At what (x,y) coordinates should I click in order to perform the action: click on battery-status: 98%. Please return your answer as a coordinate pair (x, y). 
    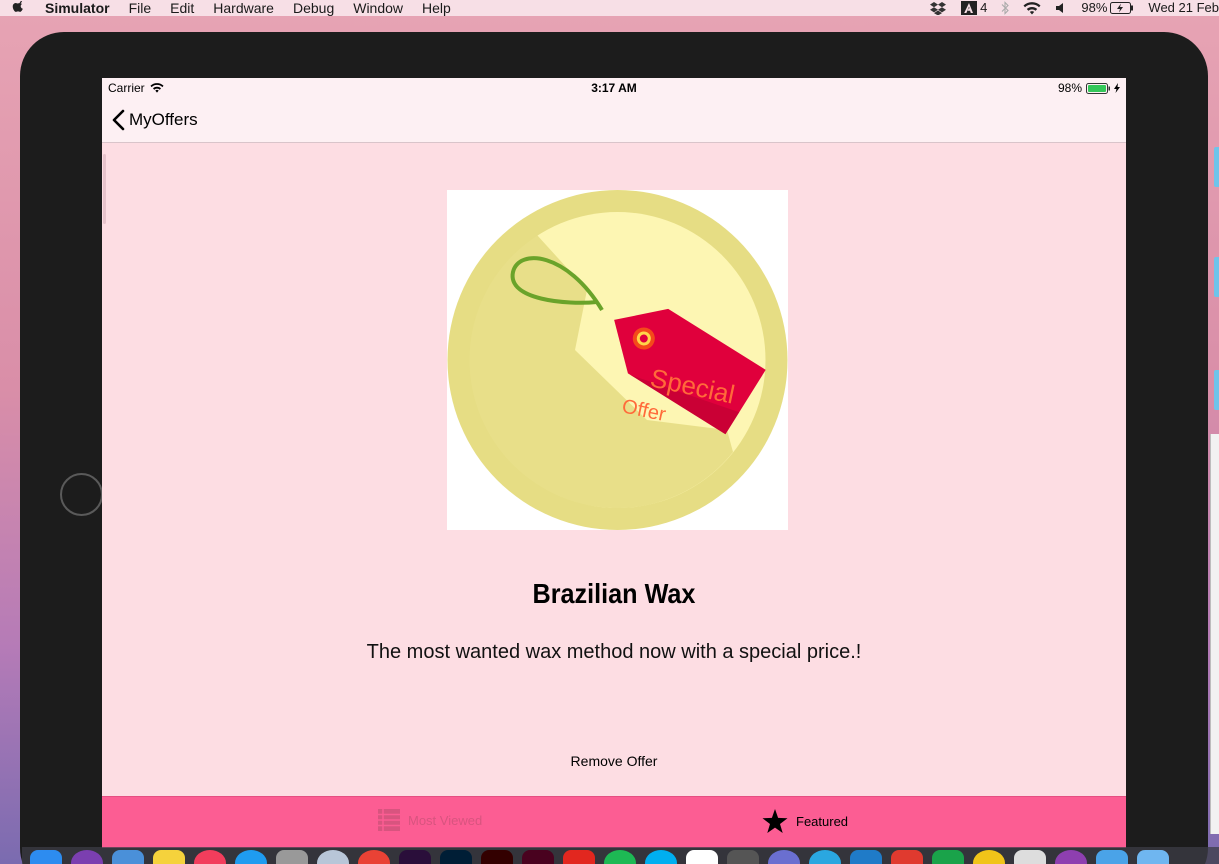
    Looking at the image, I should click on (1107, 8).